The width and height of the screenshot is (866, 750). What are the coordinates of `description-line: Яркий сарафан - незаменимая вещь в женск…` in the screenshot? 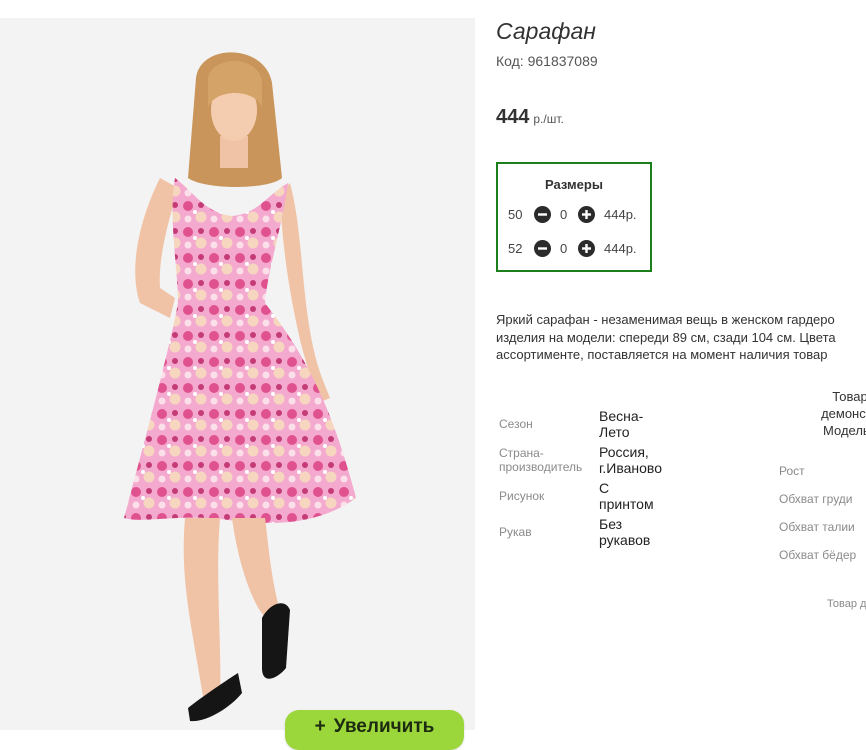 It's located at (665, 319).